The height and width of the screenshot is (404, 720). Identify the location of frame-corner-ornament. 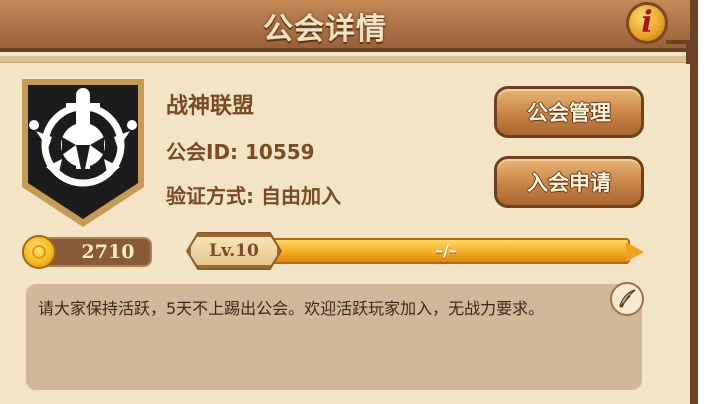
(678, 52).